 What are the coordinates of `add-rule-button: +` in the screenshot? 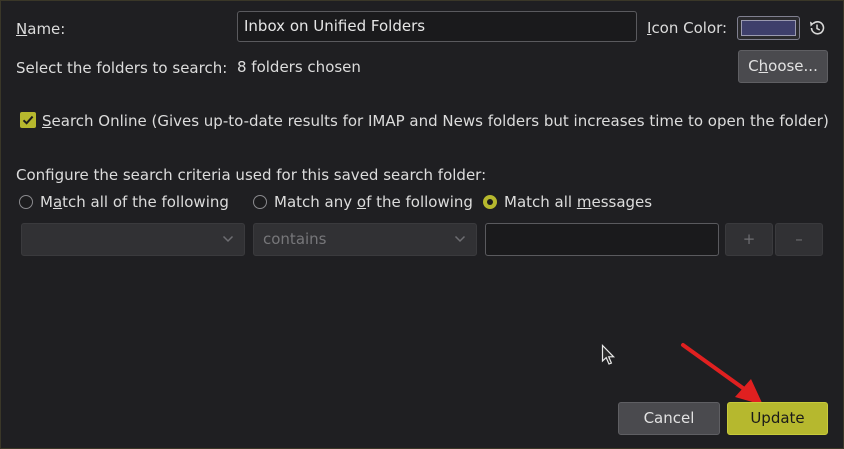 It's located at (749, 239).